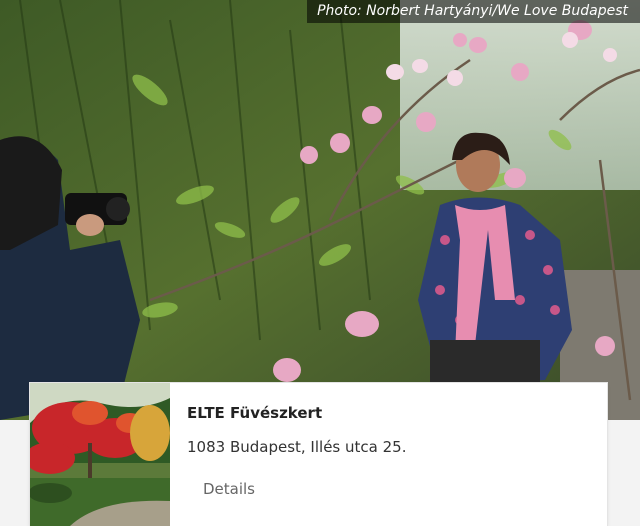  I want to click on place-thumbnail, so click(100, 454).